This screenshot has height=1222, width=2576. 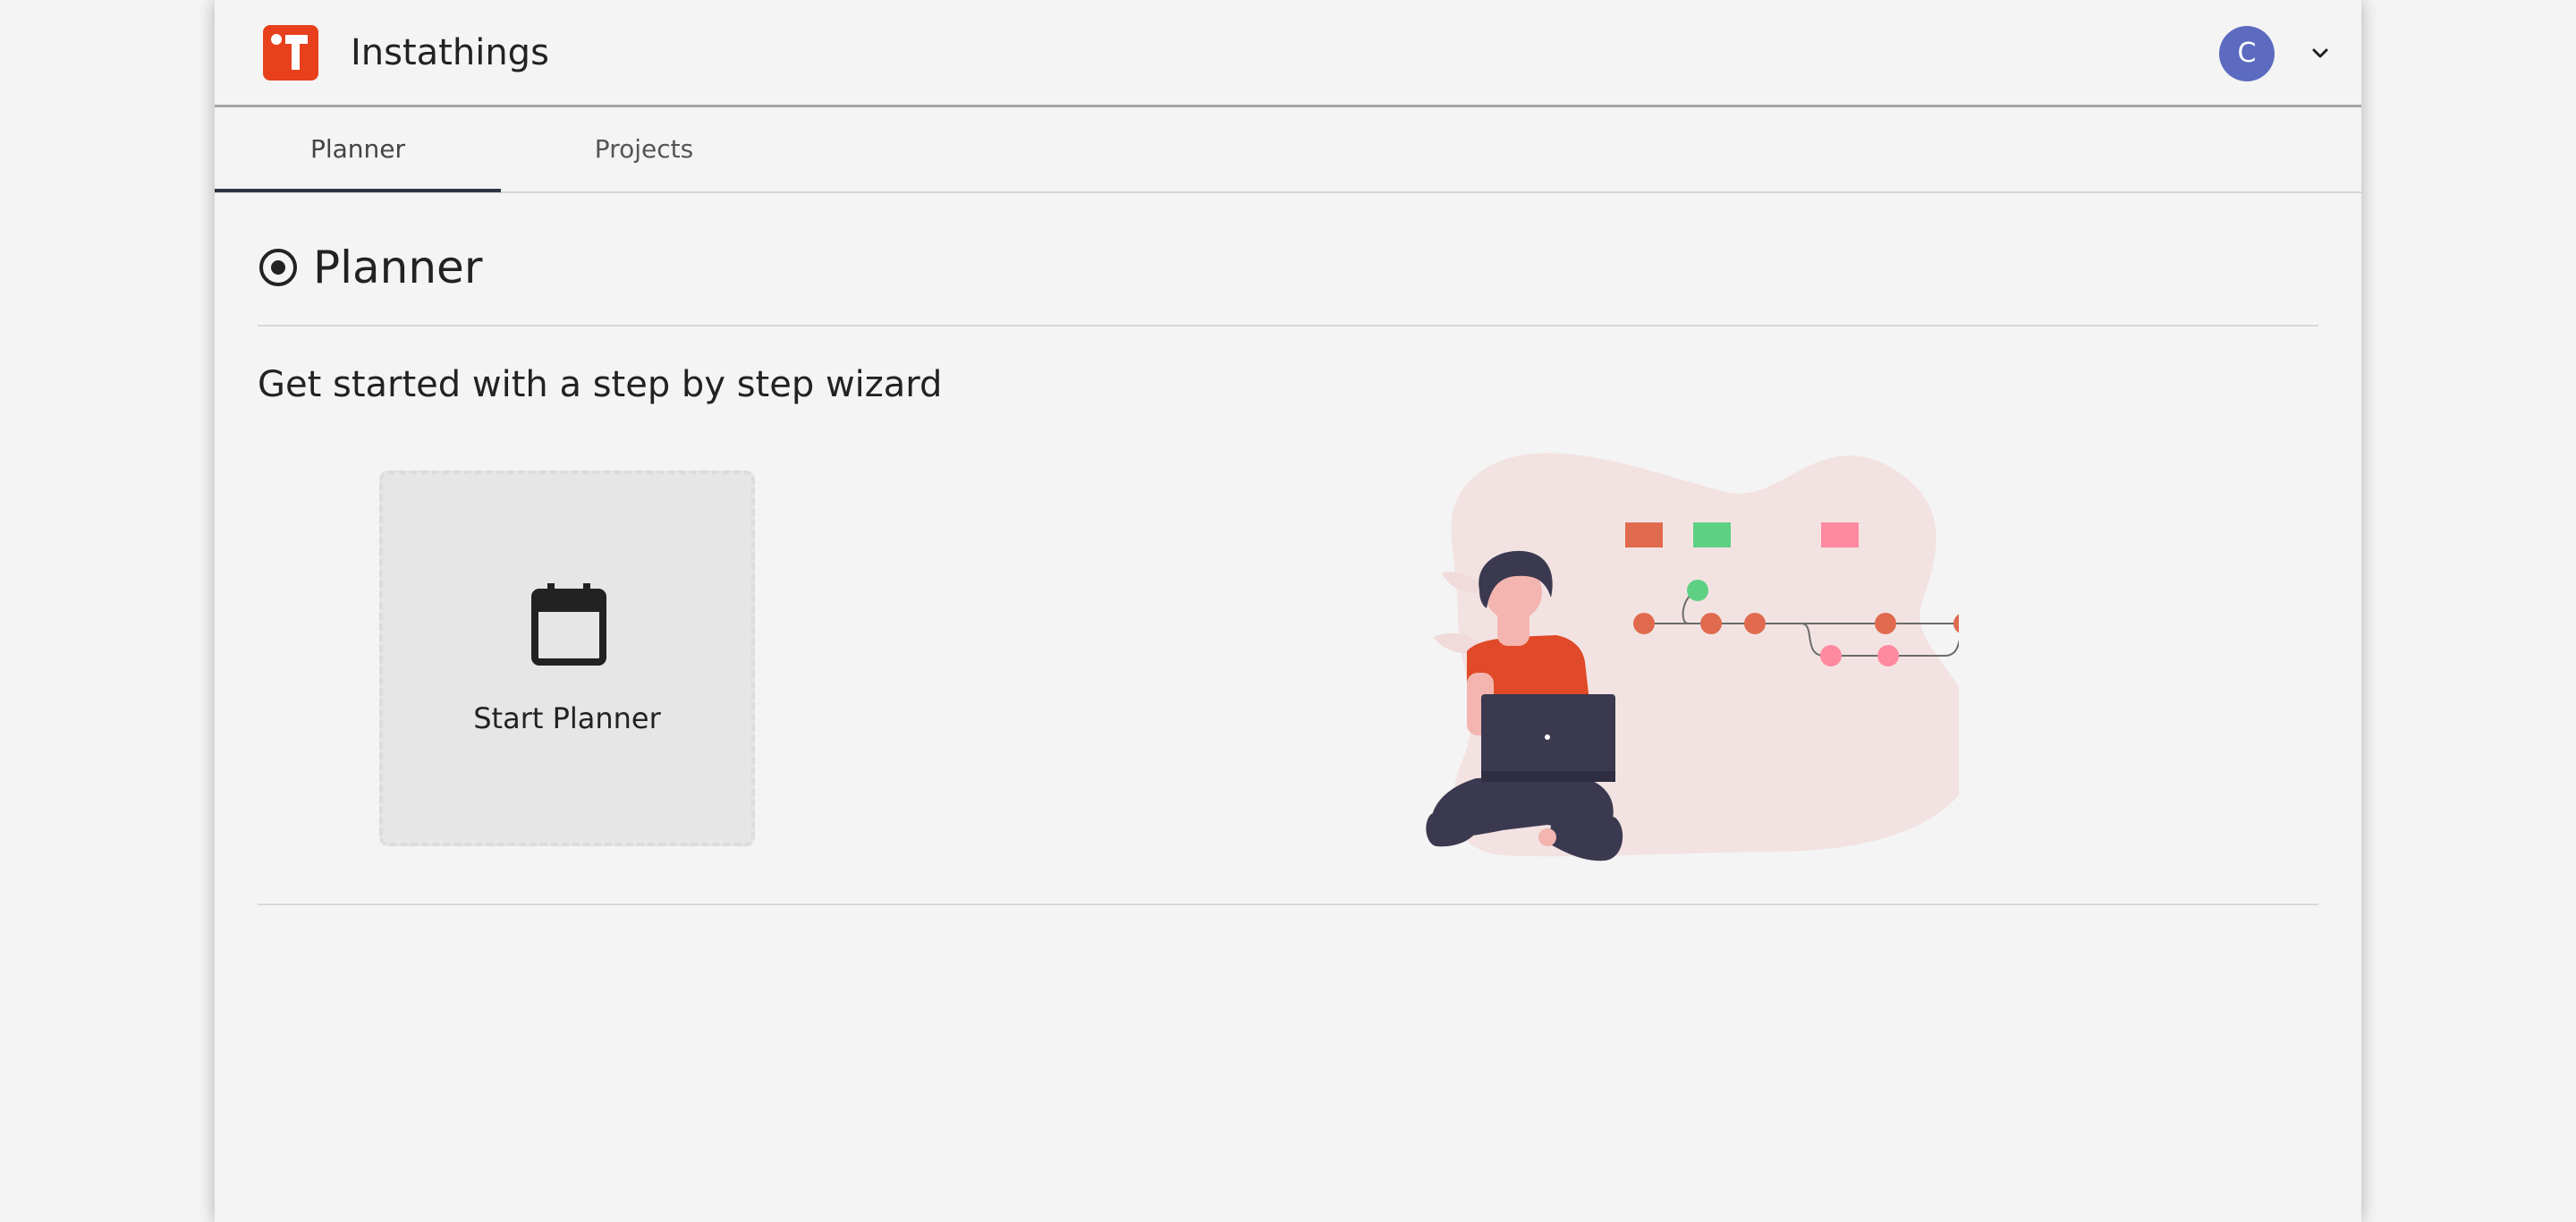 I want to click on person-with-laptop-timeline-illustration, so click(x=1692, y=657).